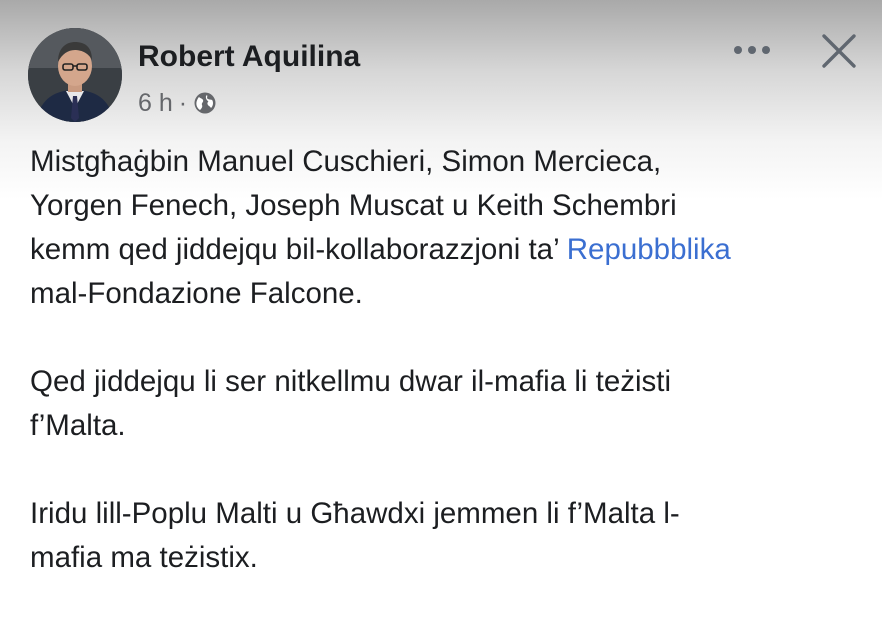 The height and width of the screenshot is (624, 882). What do you see at coordinates (249, 57) in the screenshot?
I see `author-name: Robert Aquilina` at bounding box center [249, 57].